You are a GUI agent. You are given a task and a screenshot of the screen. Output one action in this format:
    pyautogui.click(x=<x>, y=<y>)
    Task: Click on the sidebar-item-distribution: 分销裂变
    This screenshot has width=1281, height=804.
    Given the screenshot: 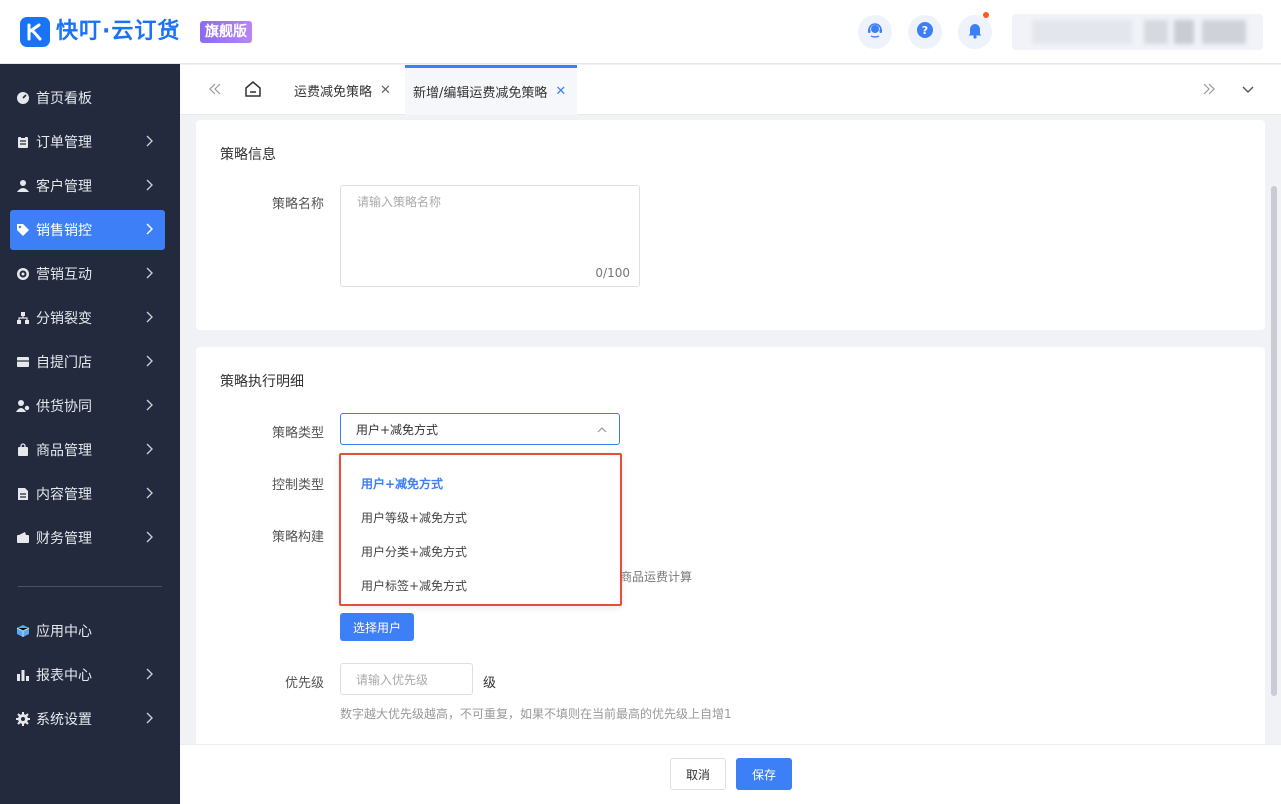 What is the action you would take?
    pyautogui.click(x=87, y=318)
    